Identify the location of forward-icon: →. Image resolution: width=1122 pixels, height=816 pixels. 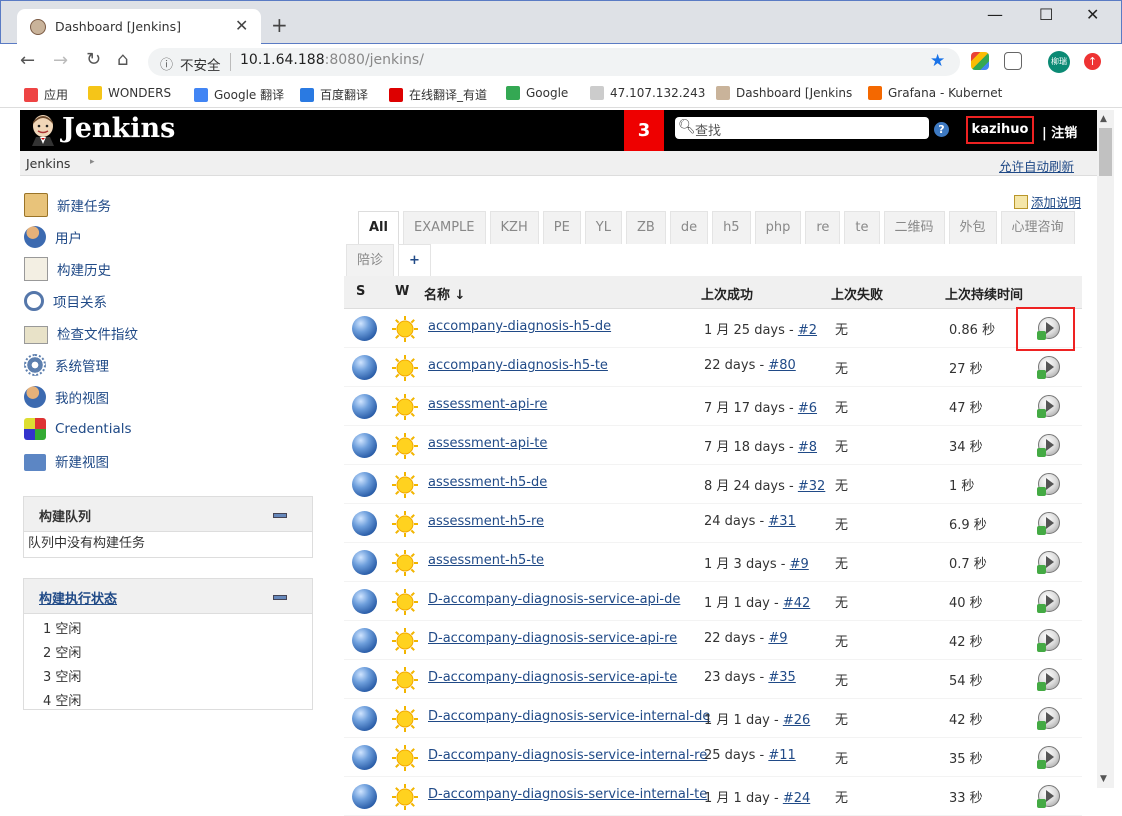
(60, 60).